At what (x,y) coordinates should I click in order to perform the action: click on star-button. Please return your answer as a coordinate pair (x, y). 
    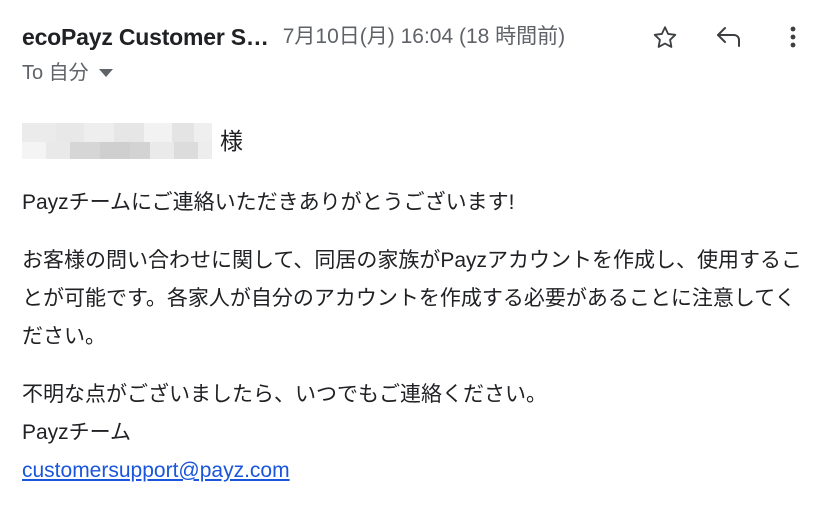
    Looking at the image, I should click on (665, 37).